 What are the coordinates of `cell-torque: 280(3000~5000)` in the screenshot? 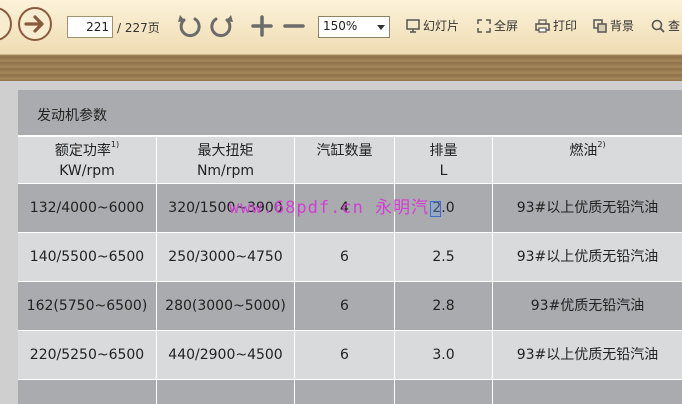 It's located at (225, 306).